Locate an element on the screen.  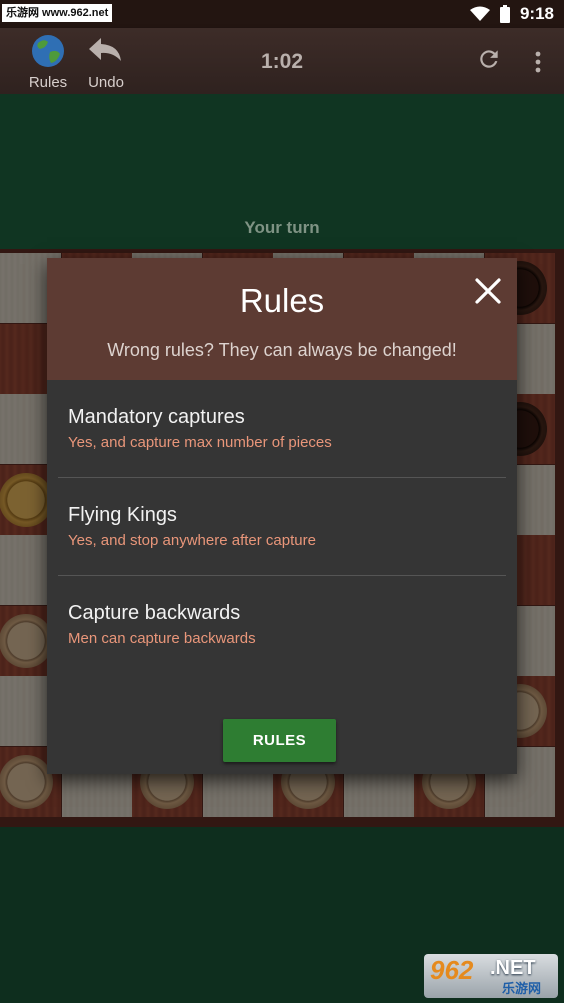
wifi-icon is located at coordinates (479, 13).